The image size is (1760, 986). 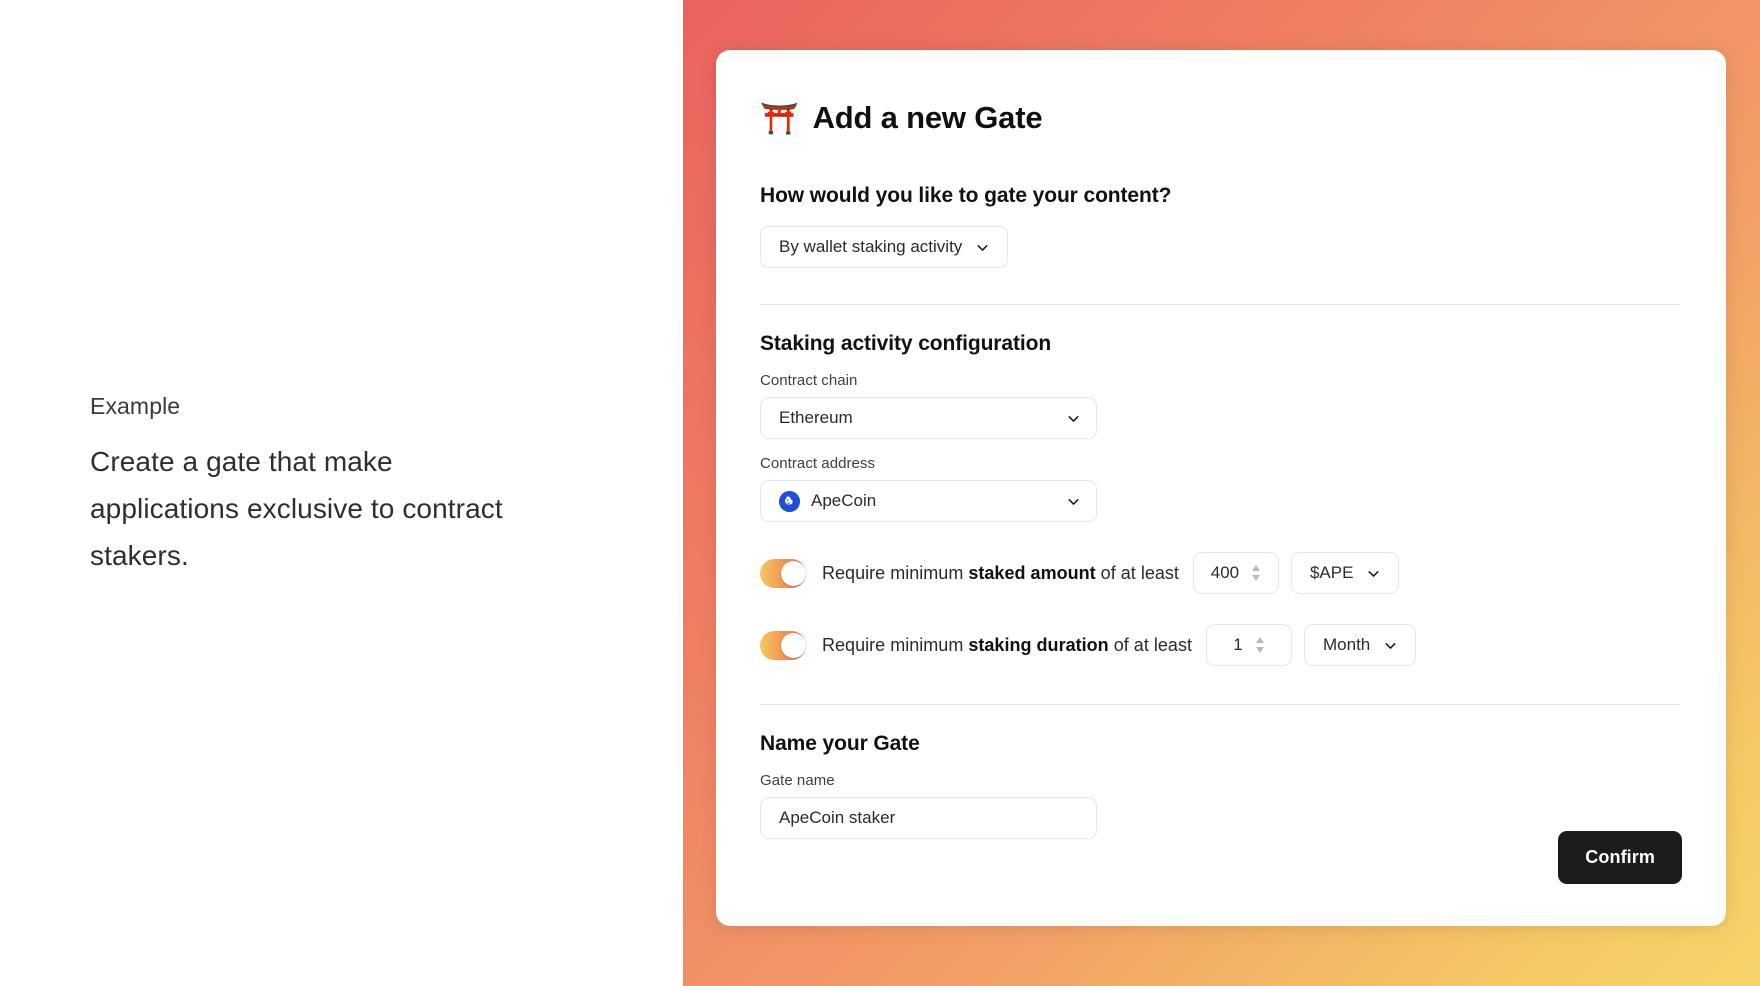 I want to click on staking-duration-unit-select: Month, so click(x=1360, y=645).